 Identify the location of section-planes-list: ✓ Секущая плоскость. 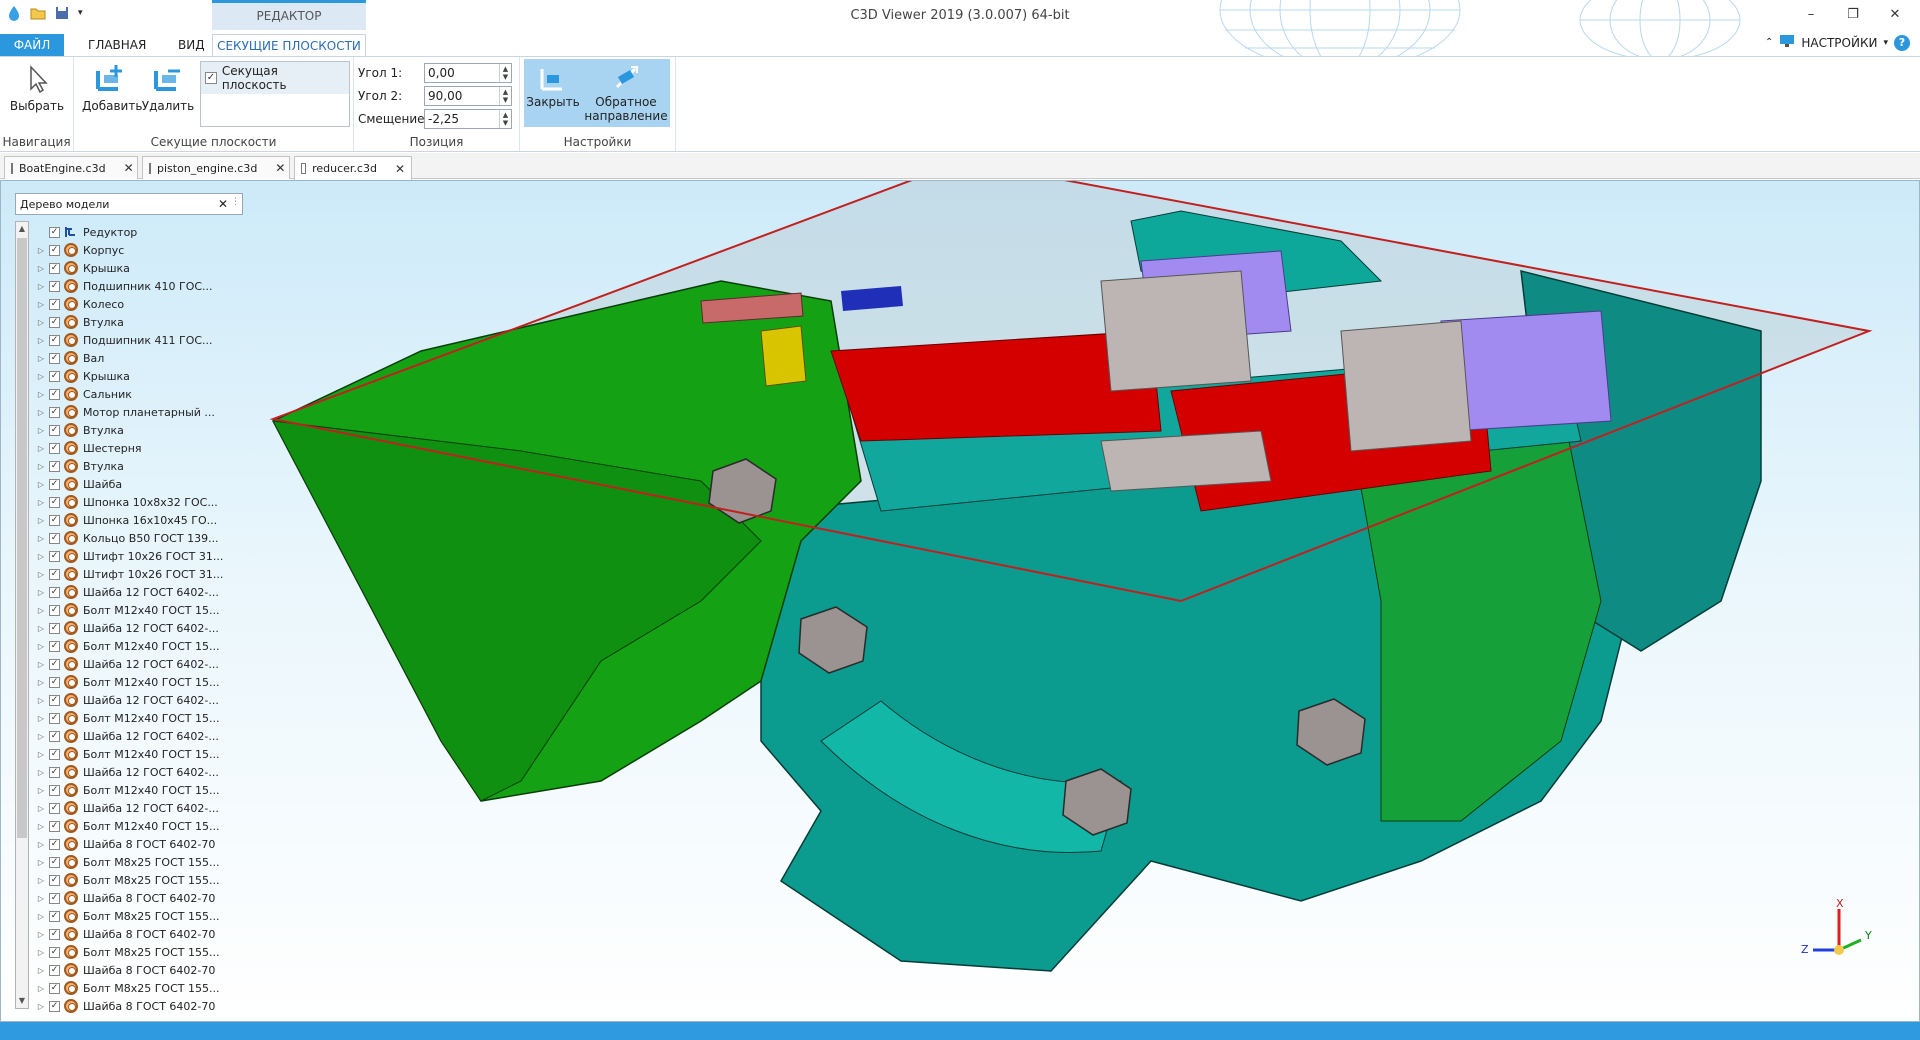
(275, 94).